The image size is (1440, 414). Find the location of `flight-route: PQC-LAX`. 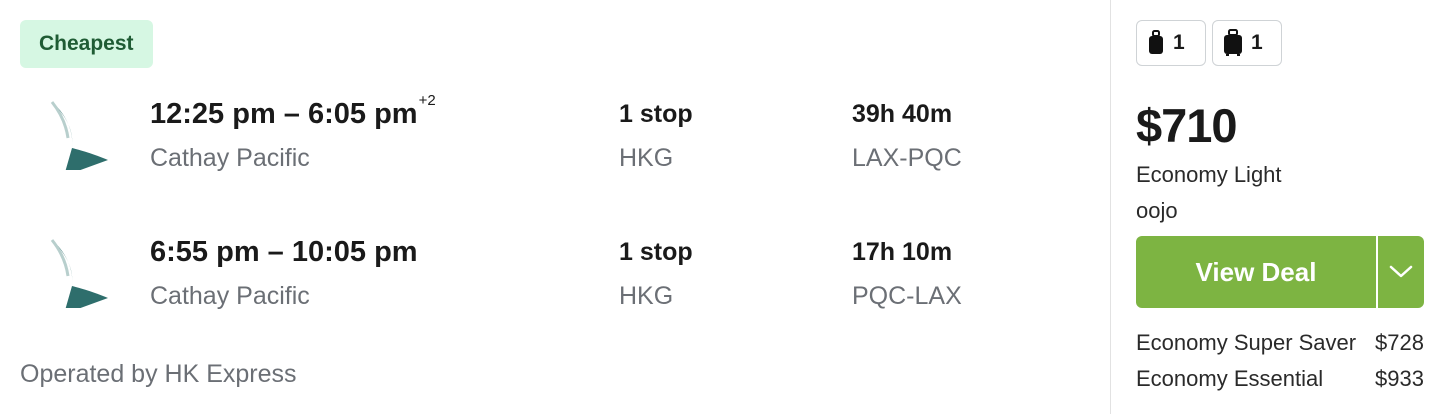

flight-route: PQC-LAX is located at coordinates (907, 296).